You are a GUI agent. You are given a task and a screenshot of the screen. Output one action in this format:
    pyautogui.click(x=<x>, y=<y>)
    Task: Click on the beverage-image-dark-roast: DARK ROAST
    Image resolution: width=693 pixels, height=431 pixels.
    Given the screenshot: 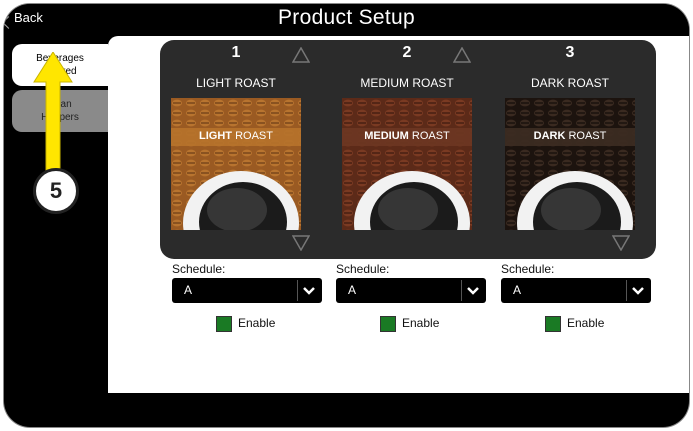 What is the action you would take?
    pyautogui.click(x=570, y=164)
    